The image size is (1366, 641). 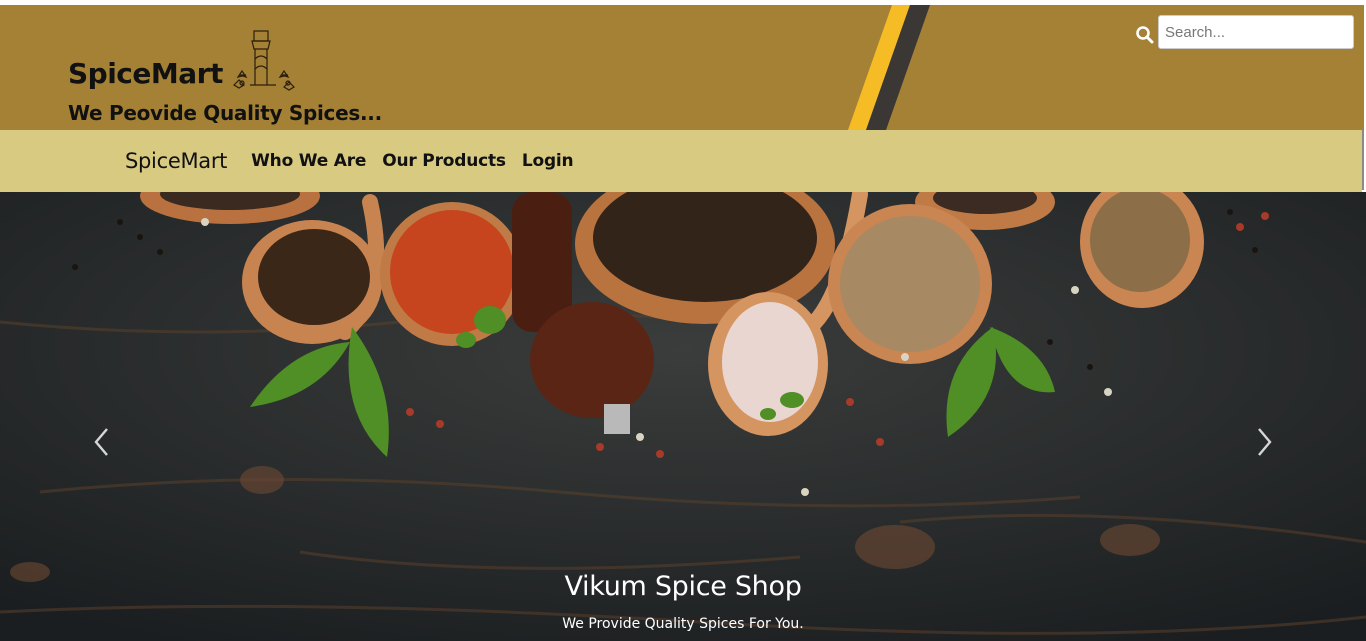 I want to click on nav-link-our-products: Our Products, so click(x=444, y=161).